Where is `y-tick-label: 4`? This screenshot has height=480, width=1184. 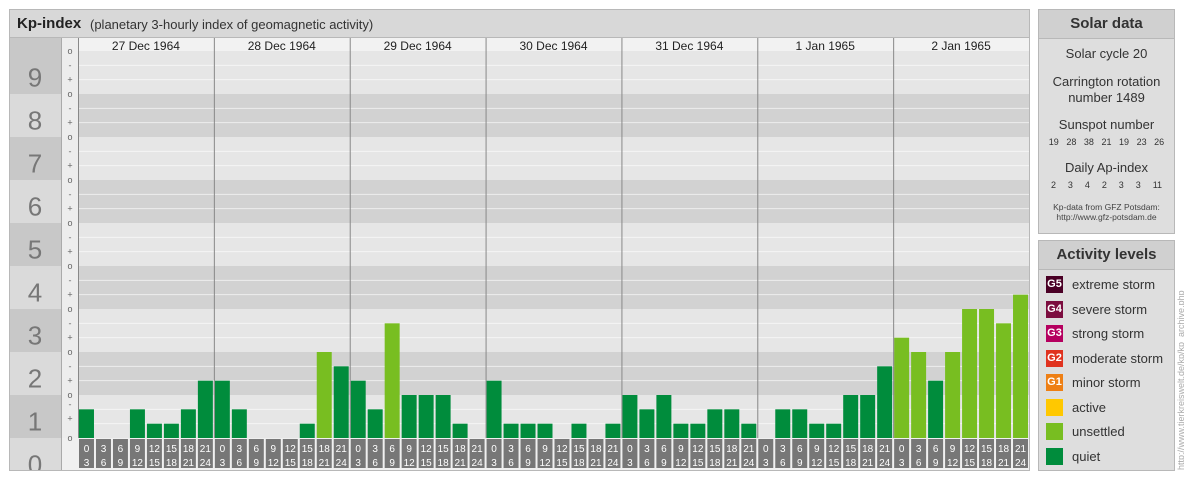
y-tick-label: 4 is located at coordinates (35, 293).